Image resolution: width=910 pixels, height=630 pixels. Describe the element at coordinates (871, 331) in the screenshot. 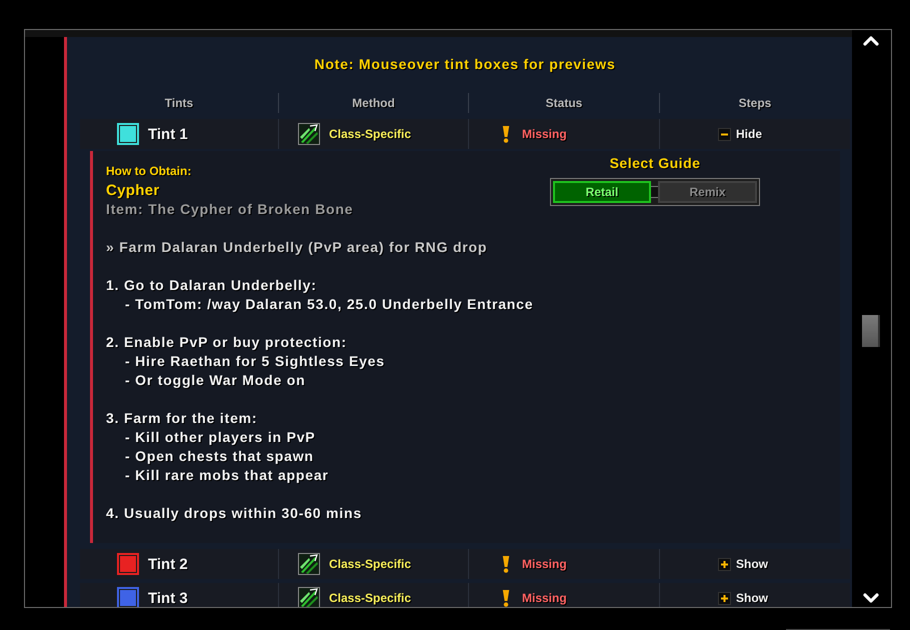

I see `scrollbar-thumb` at that location.